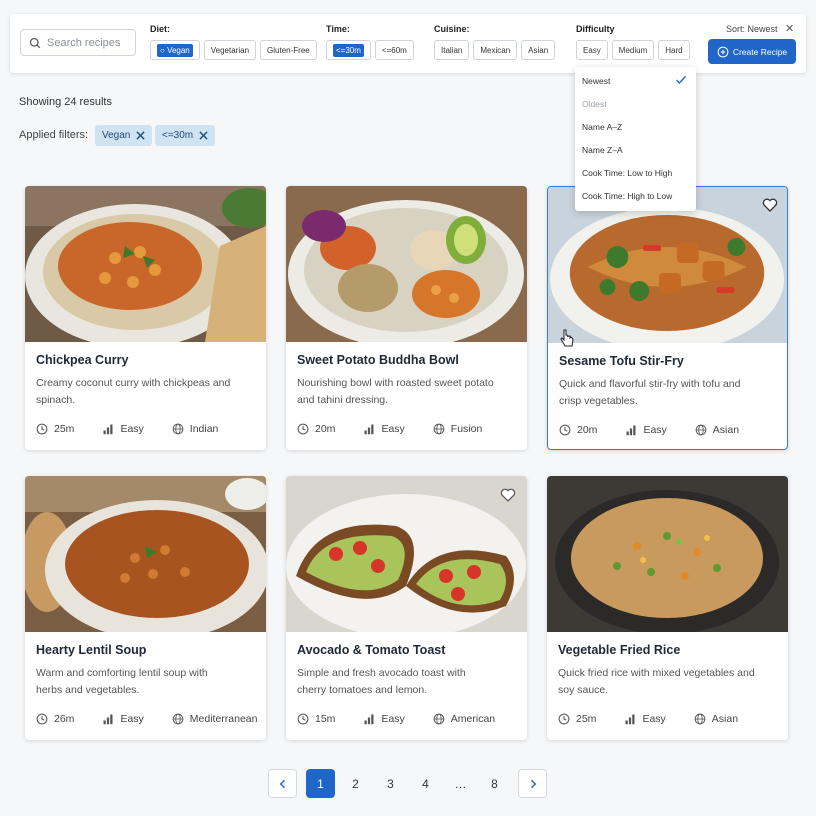 The width and height of the screenshot is (816, 816). I want to click on recipe-cuisine: Mediterranean, so click(223, 719).